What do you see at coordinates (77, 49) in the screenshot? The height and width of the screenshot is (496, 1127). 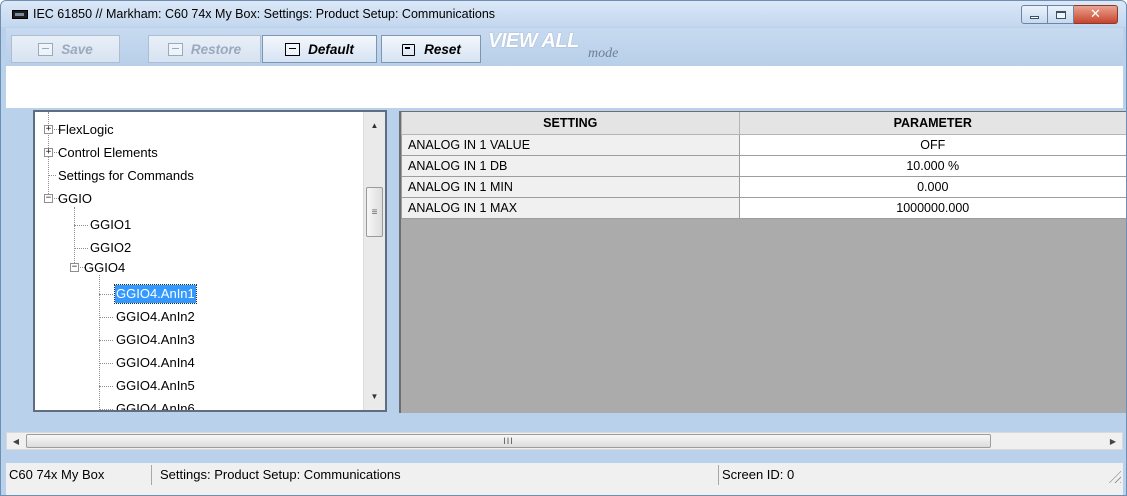 I see `save-label: Save` at bounding box center [77, 49].